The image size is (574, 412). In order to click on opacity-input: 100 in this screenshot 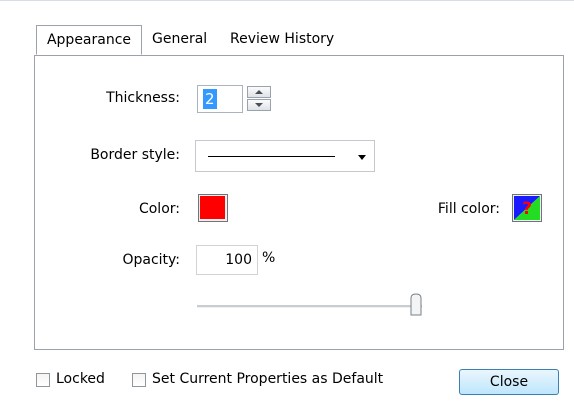, I will do `click(227, 260)`.